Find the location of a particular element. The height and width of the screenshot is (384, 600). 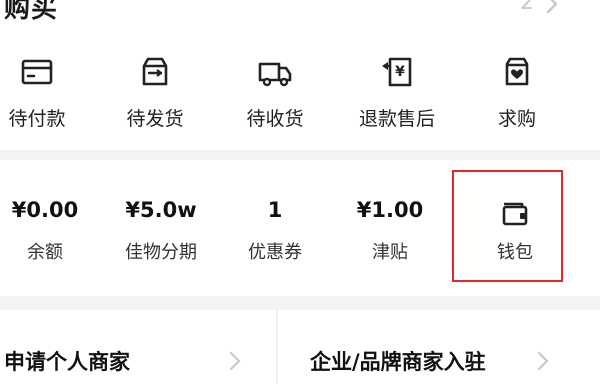

order-label: 待付款 is located at coordinates (37, 119).